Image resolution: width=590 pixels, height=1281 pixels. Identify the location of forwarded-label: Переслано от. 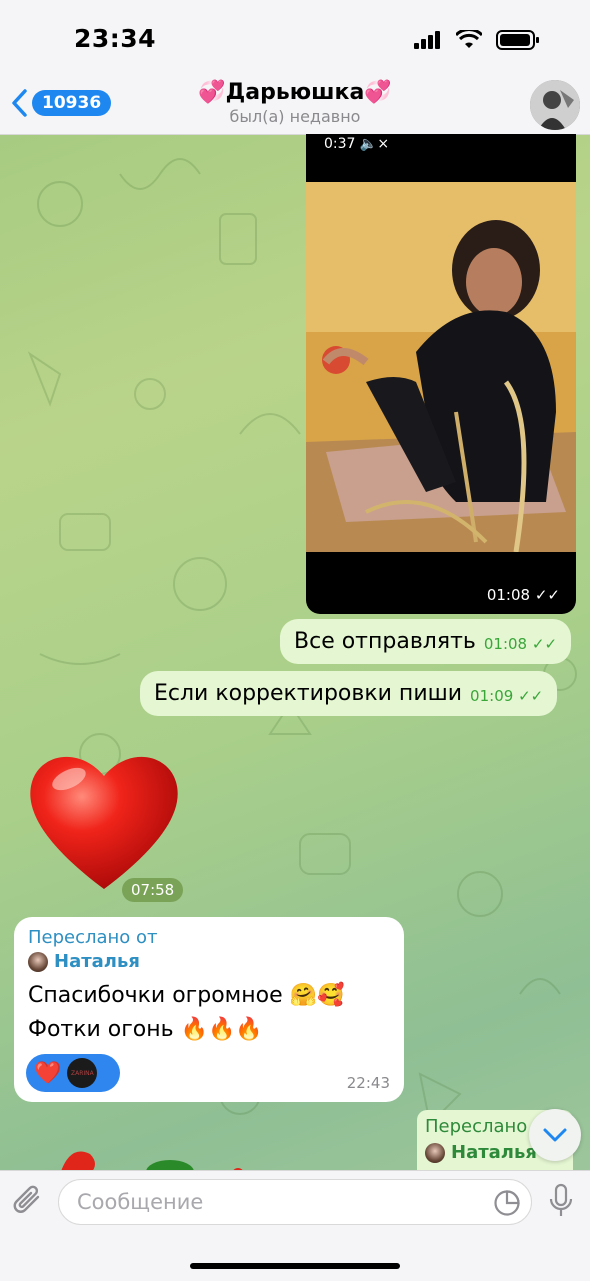
(93, 937).